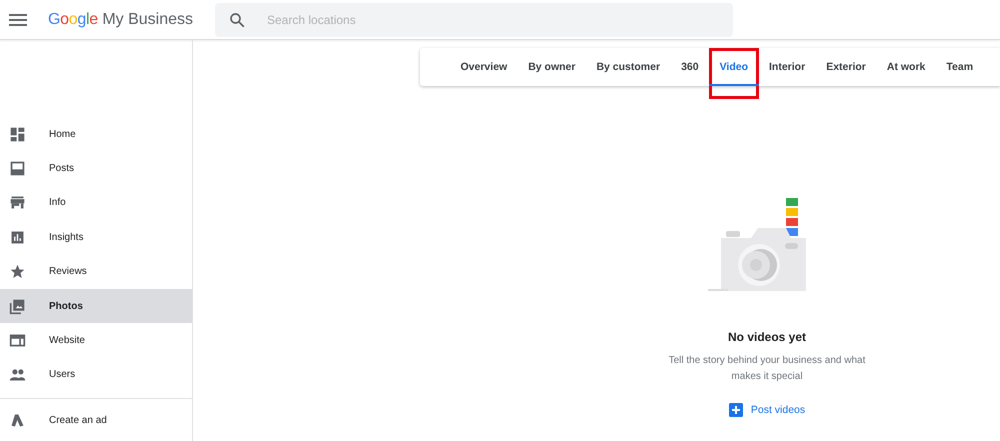 This screenshot has width=1000, height=441. What do you see at coordinates (96, 420) in the screenshot?
I see `sidebar-item: Create an ad` at bounding box center [96, 420].